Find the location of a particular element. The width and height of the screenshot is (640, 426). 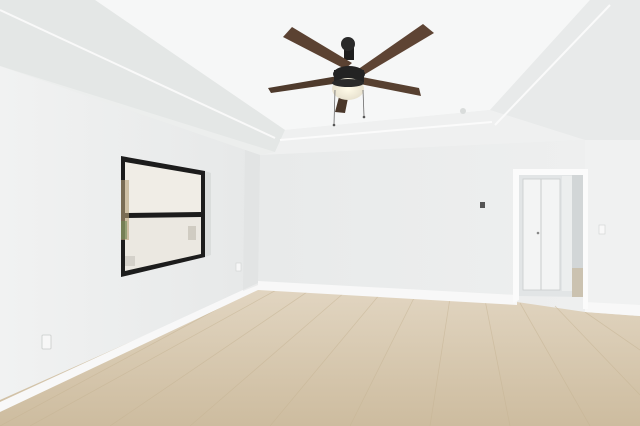

corner-shadow is located at coordinates (251, 220).